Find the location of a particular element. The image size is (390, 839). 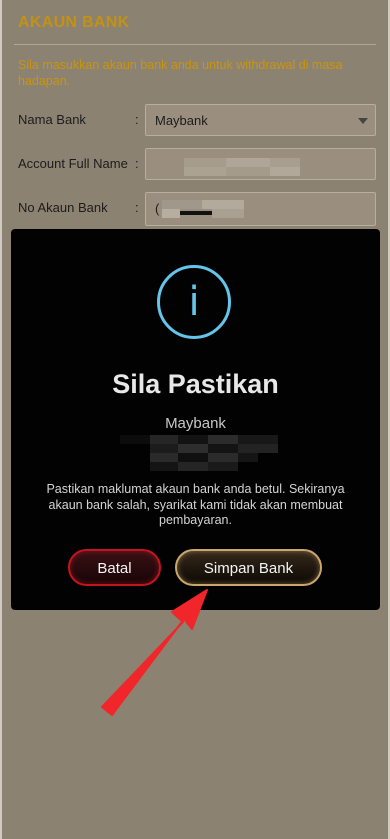

save-bank-button: Simpan Bank is located at coordinates (248, 567).